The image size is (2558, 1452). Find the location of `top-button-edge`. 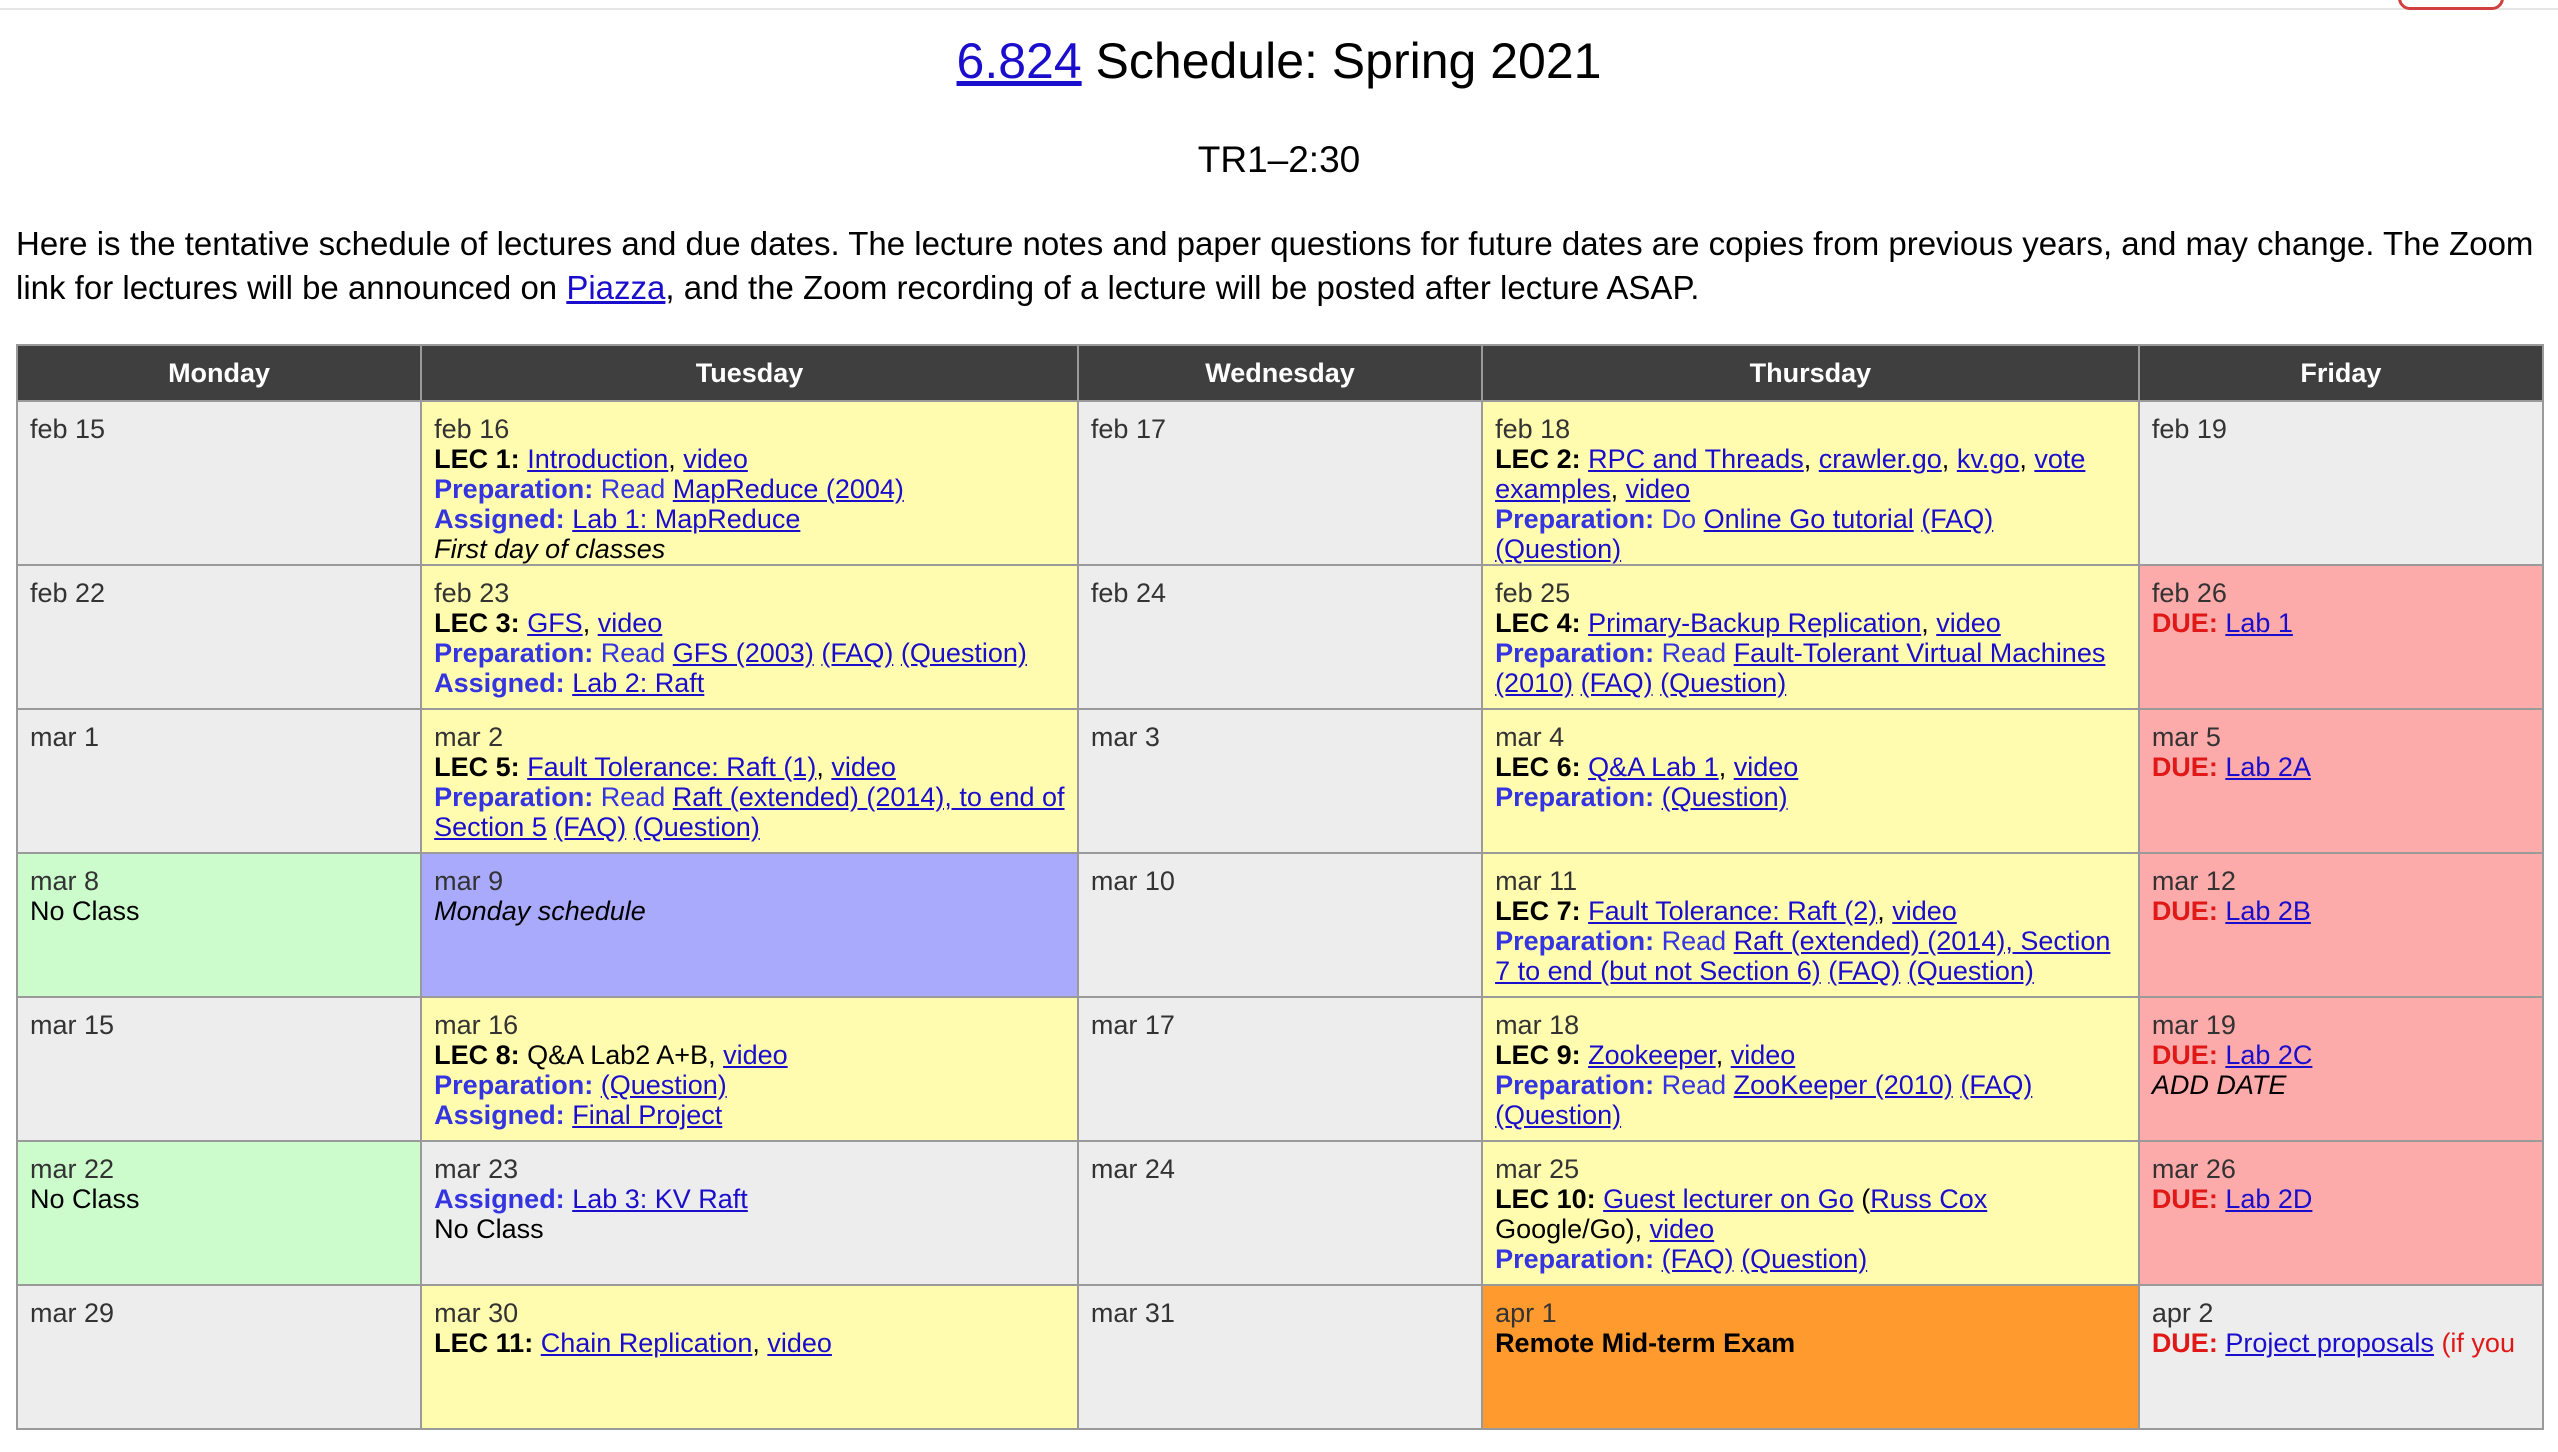

top-button-edge is located at coordinates (2451, 5).